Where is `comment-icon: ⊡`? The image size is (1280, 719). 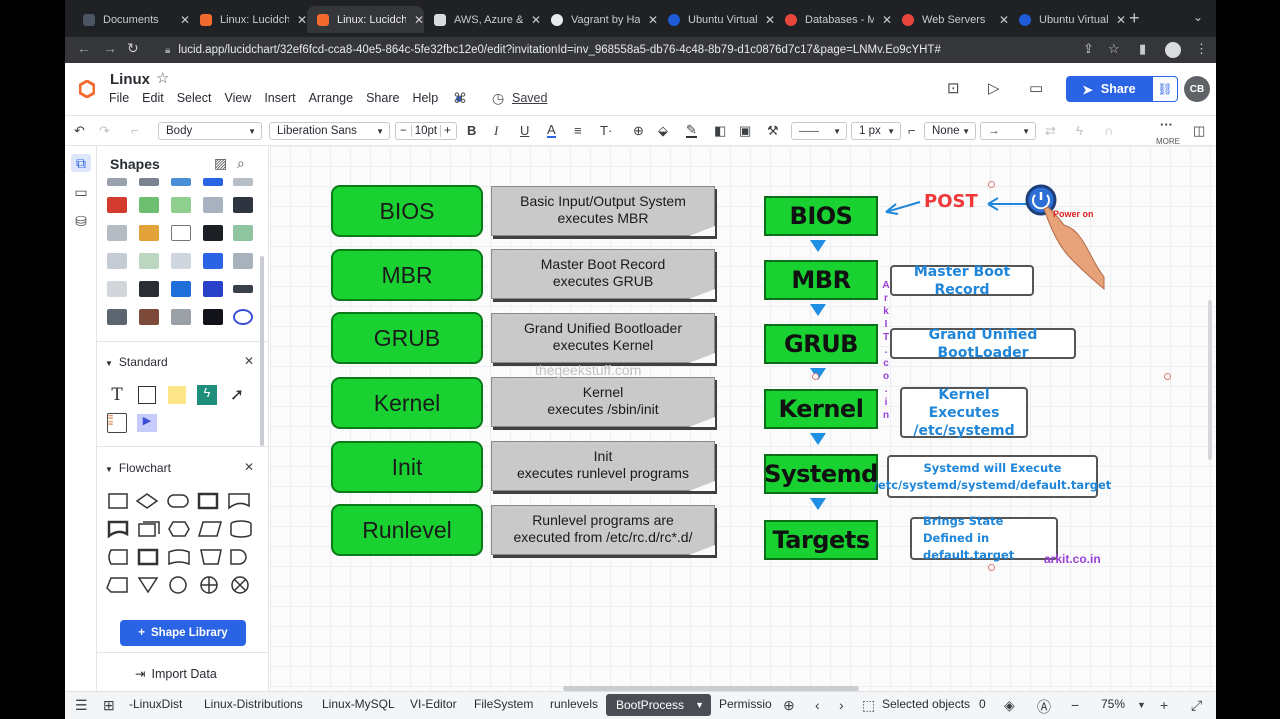 comment-icon: ⊡ is located at coordinates (953, 88).